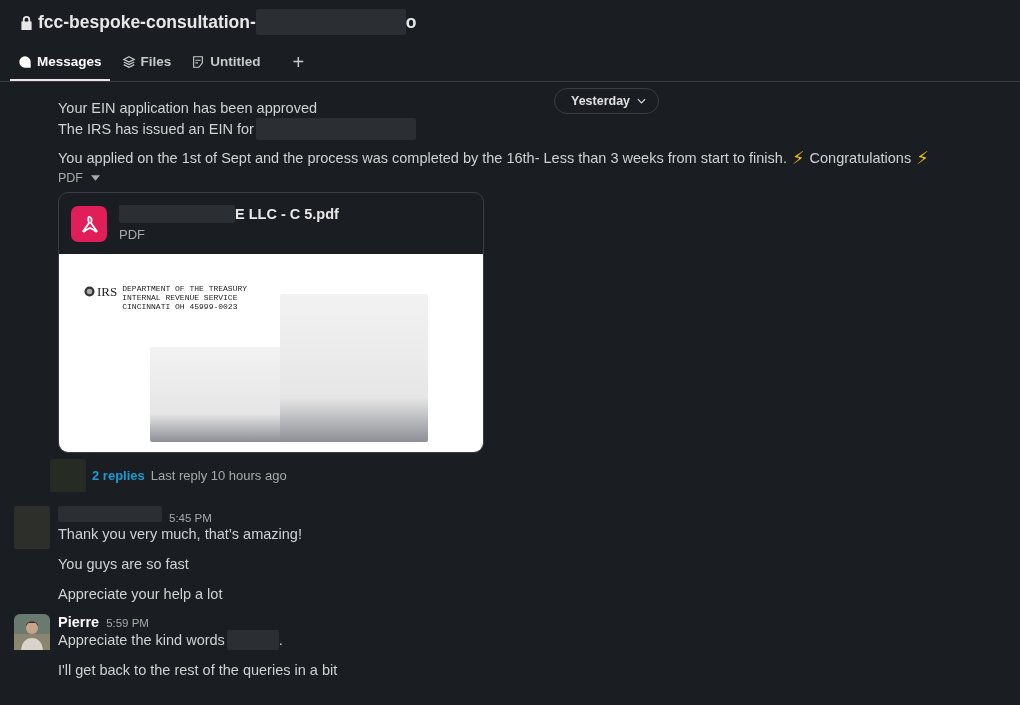 Image resolution: width=1020 pixels, height=705 pixels. Describe the element at coordinates (198, 61) in the screenshot. I see `note-icon` at that location.